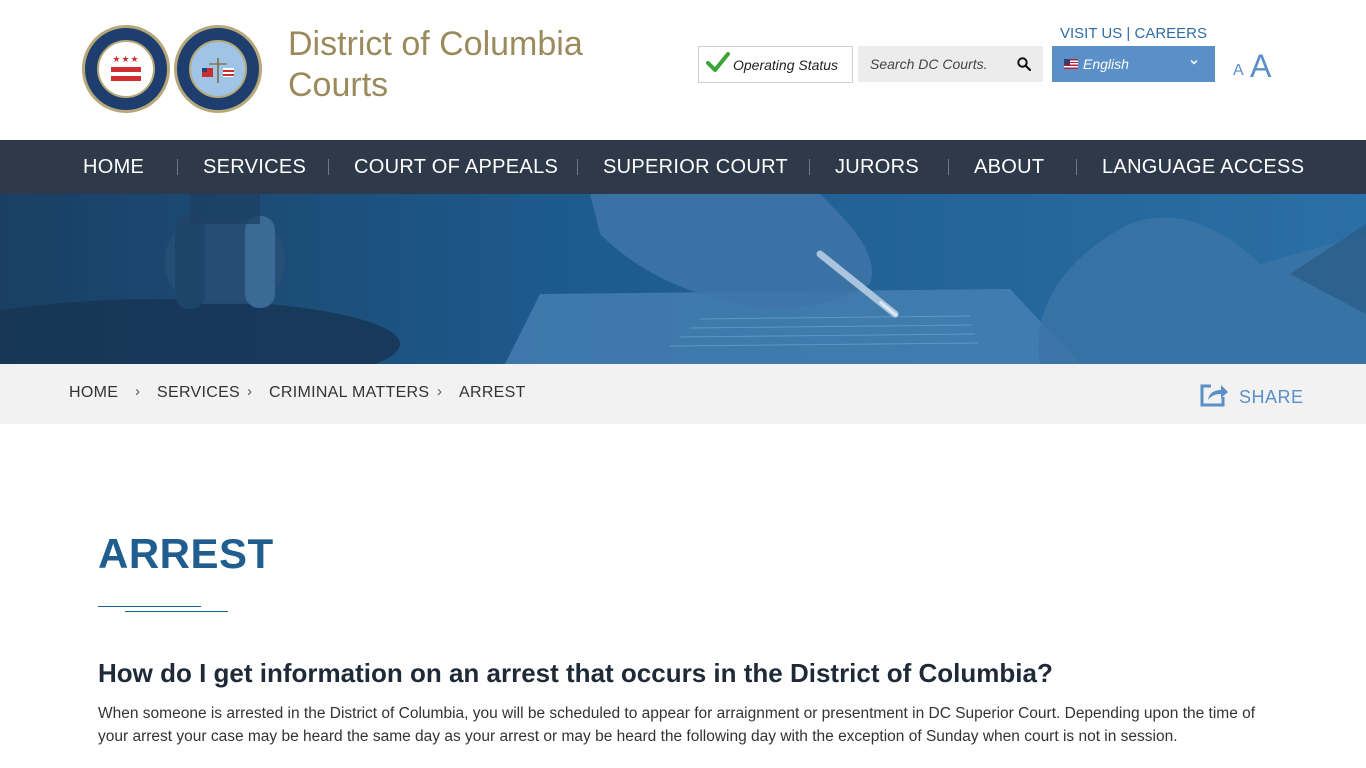  I want to click on court-of-appeals-seal-logo: ★★★, so click(126, 69).